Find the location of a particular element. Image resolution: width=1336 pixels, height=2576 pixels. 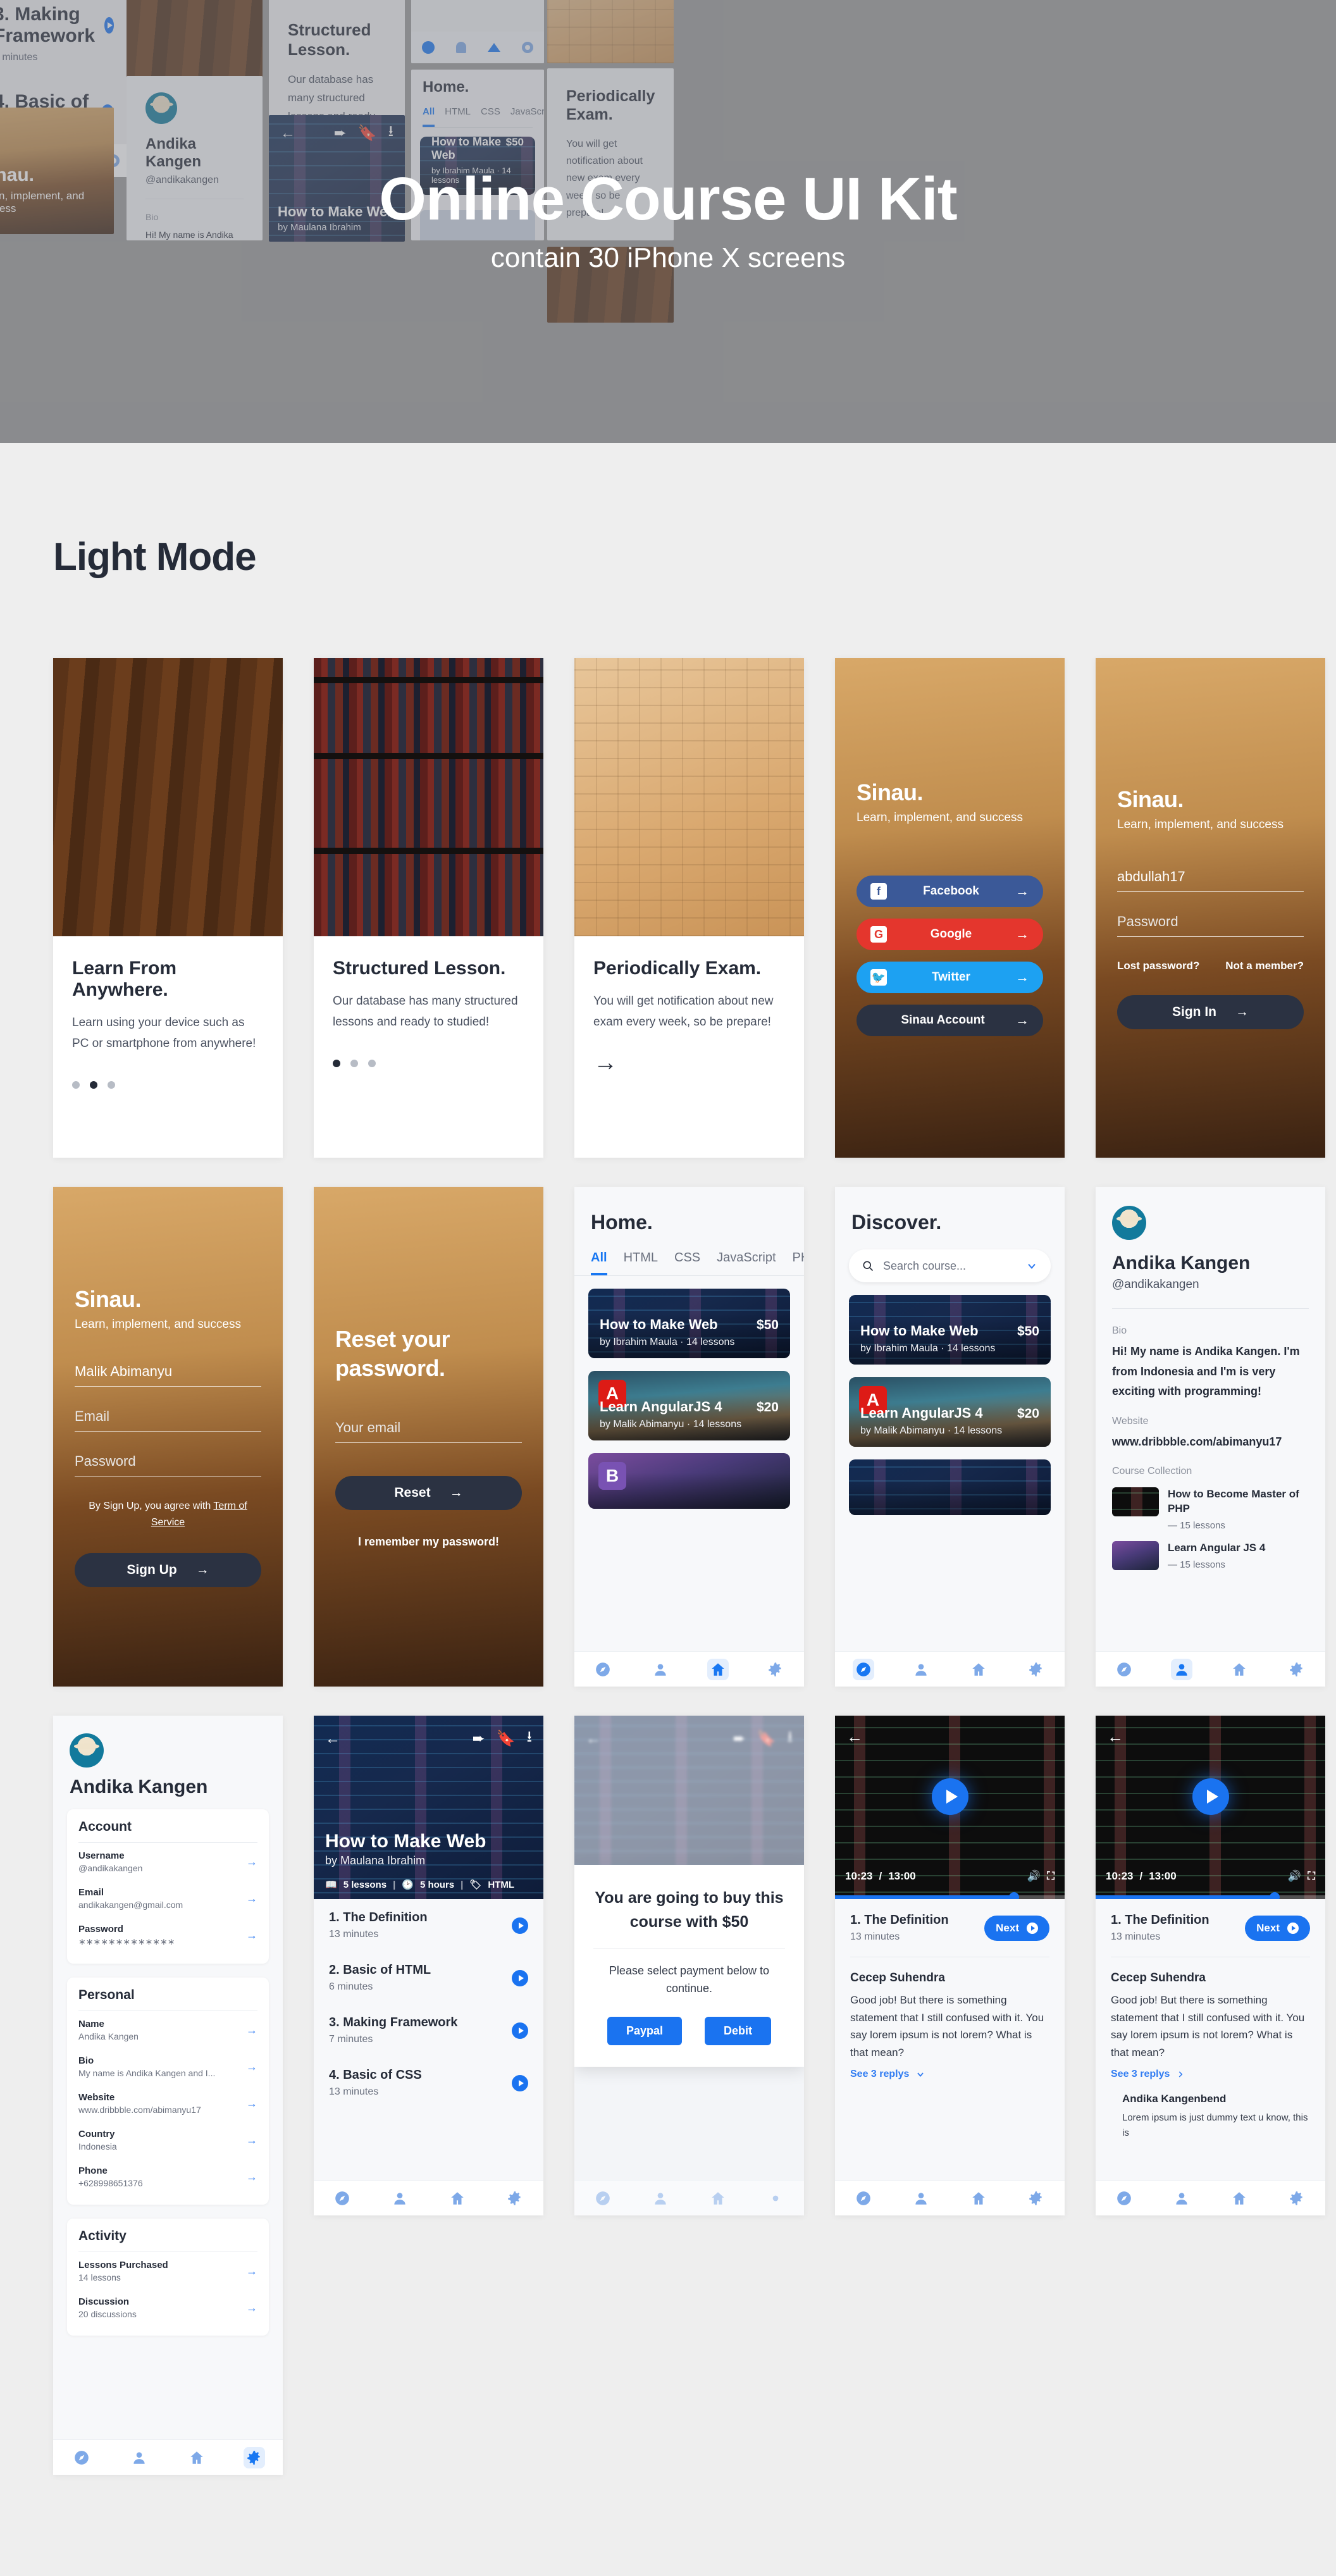

lesson-row: 3. Making Framework 7 minutes is located at coordinates (428, 2031).